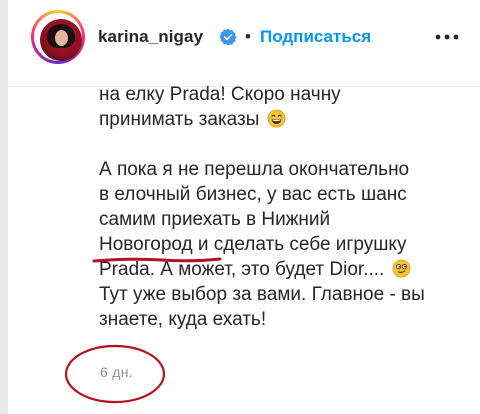 The height and width of the screenshot is (414, 480). Describe the element at coordinates (183, 319) in the screenshot. I see `caption-line: знаете, куда ехать!` at that location.